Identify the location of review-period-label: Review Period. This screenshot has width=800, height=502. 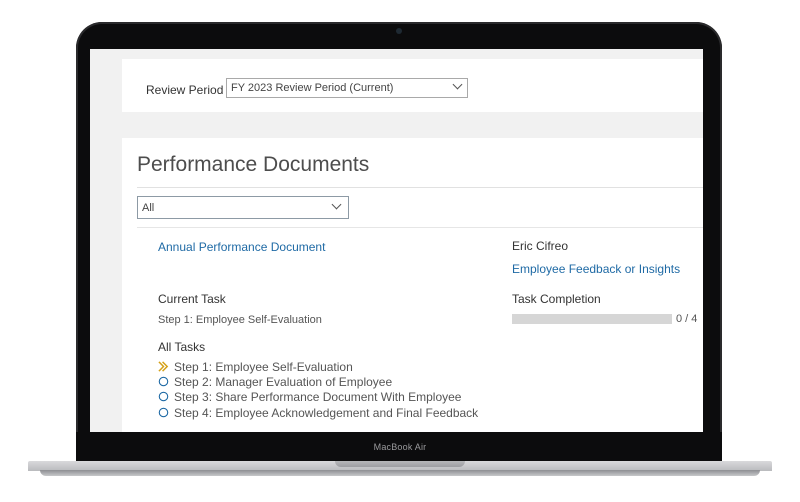
(185, 90).